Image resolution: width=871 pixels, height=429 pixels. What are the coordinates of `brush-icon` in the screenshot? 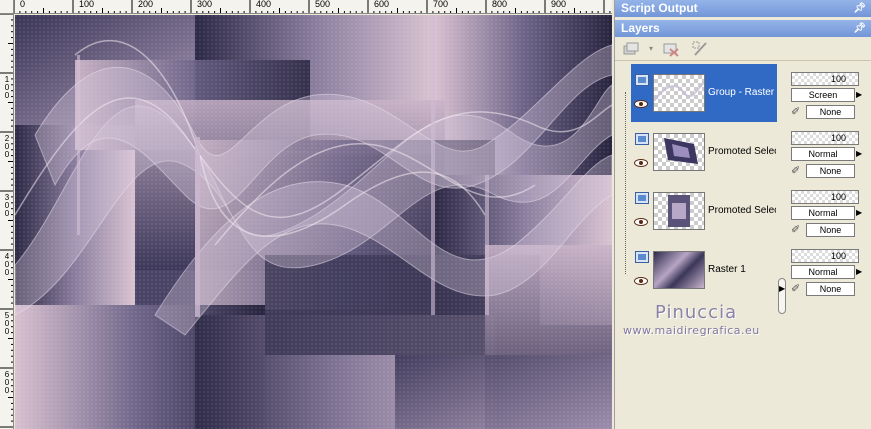 It's located at (701, 49).